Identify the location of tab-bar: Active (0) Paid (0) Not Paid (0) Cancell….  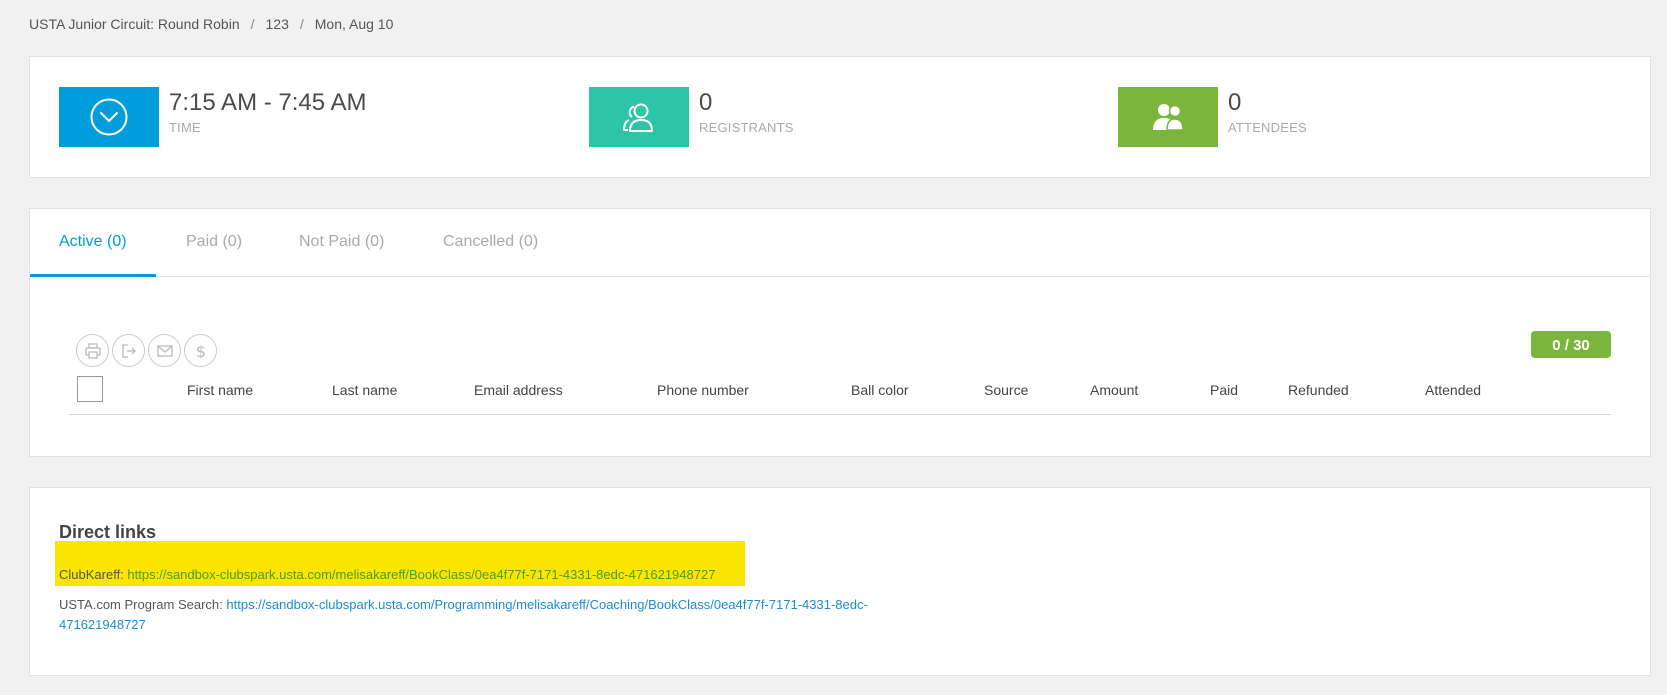
(840, 243).